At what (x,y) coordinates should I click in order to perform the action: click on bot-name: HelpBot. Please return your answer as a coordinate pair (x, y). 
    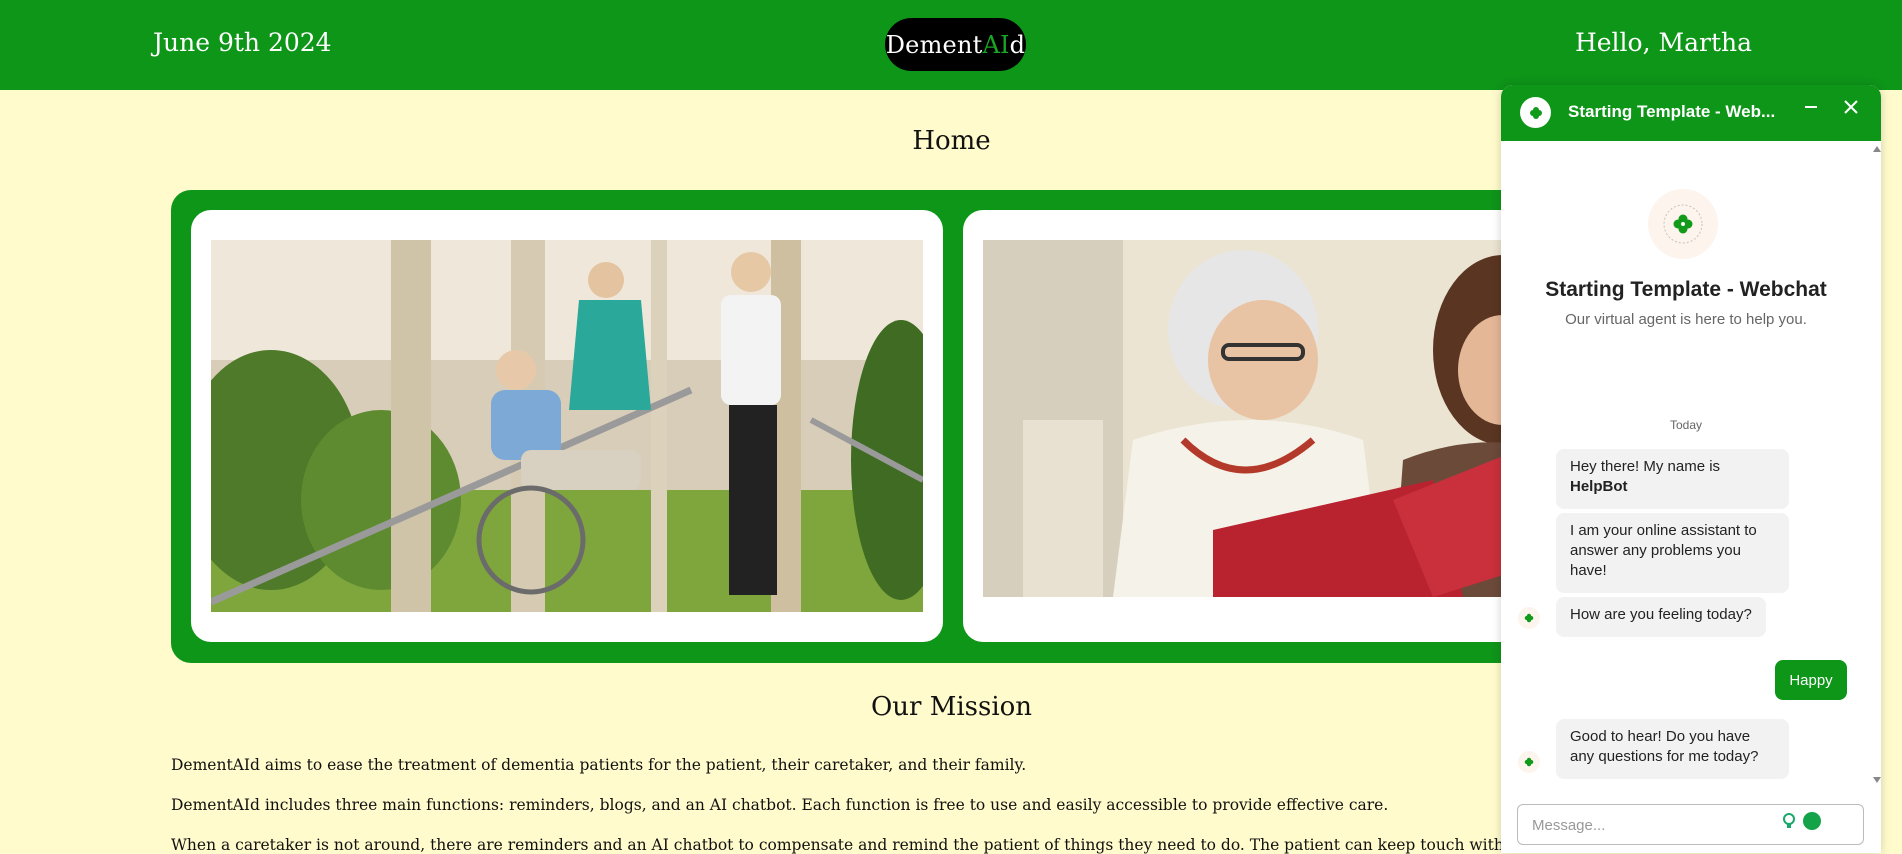
    Looking at the image, I should click on (1599, 486).